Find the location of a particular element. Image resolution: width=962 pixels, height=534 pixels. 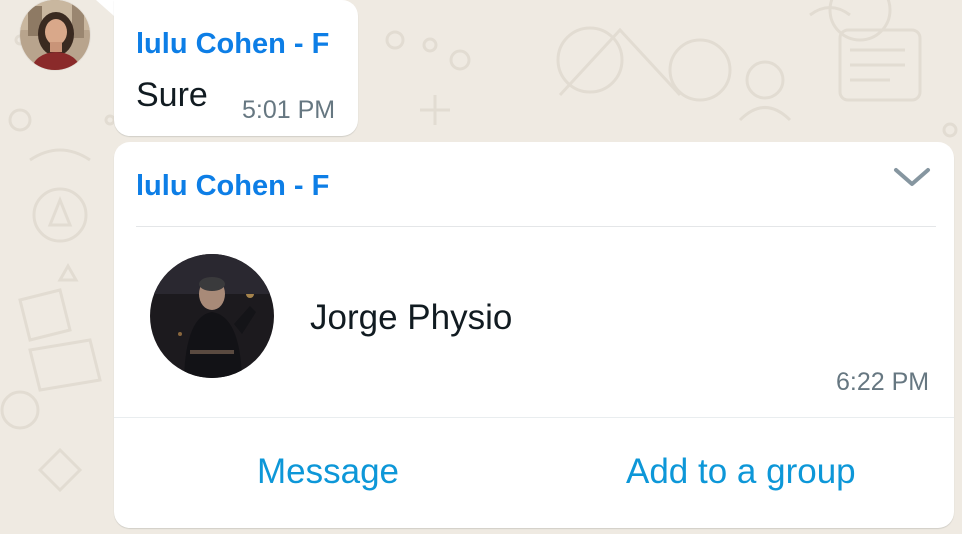

message-timestamp: 6:22 PM is located at coordinates (883, 382).